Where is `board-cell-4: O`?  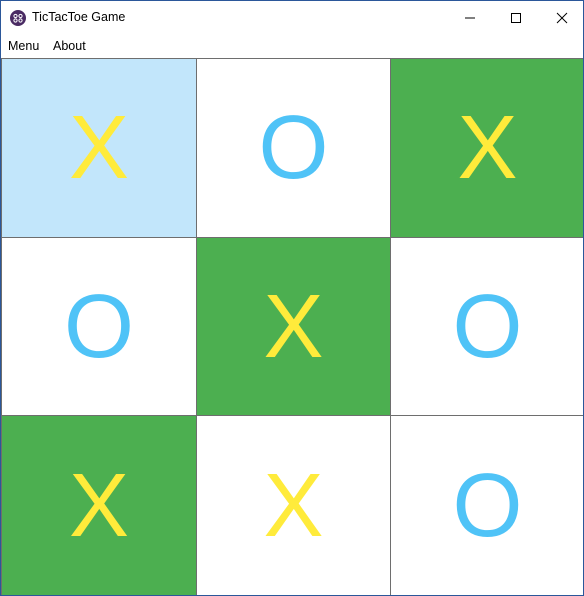 board-cell-4: O is located at coordinates (99, 326).